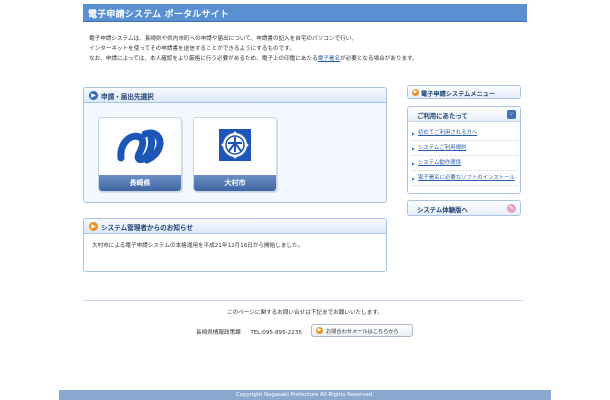  I want to click on intro-line-3-post: が必要となる場合があります。, so click(379, 59).